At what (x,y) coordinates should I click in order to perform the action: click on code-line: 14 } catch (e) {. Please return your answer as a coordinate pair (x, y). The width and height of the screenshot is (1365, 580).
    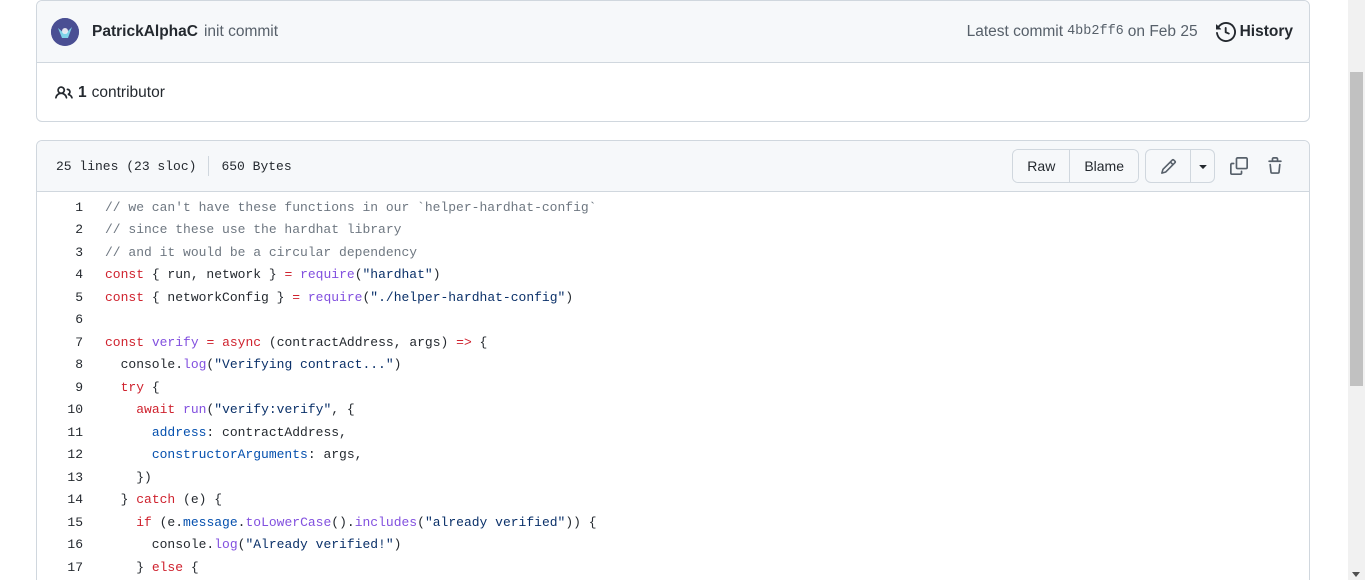
    Looking at the image, I should click on (673, 500).